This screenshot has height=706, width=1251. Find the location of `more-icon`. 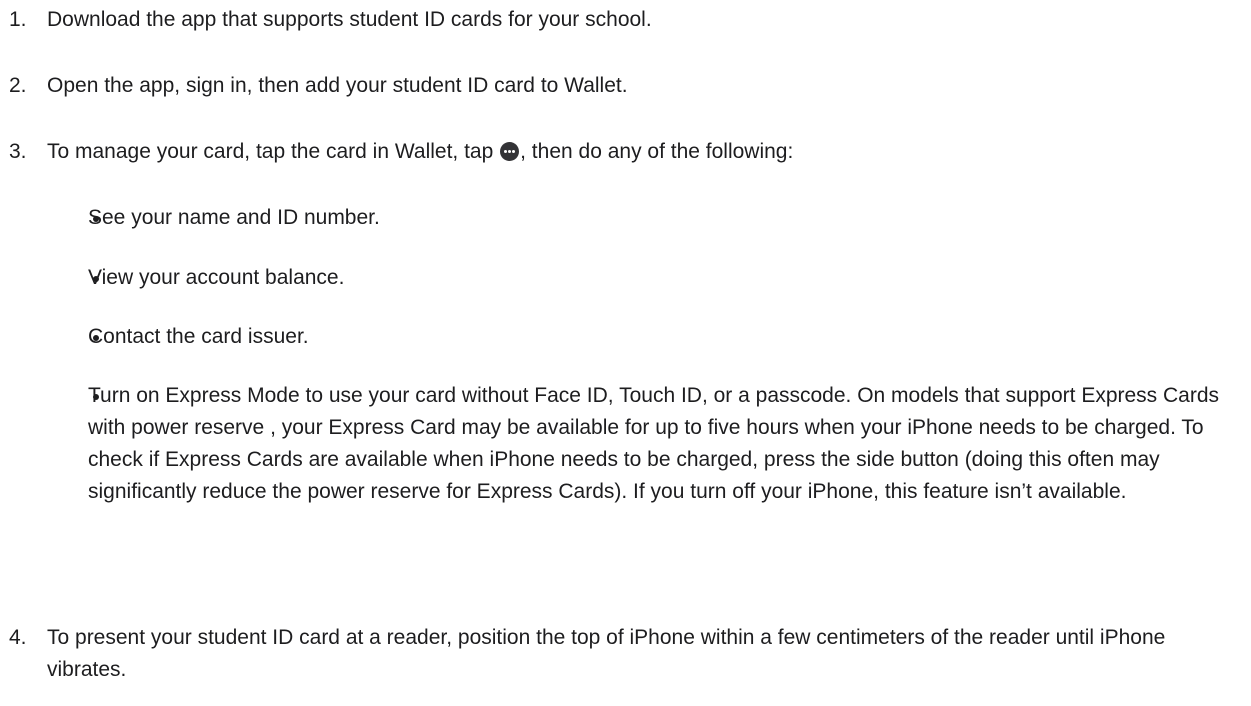

more-icon is located at coordinates (510, 151).